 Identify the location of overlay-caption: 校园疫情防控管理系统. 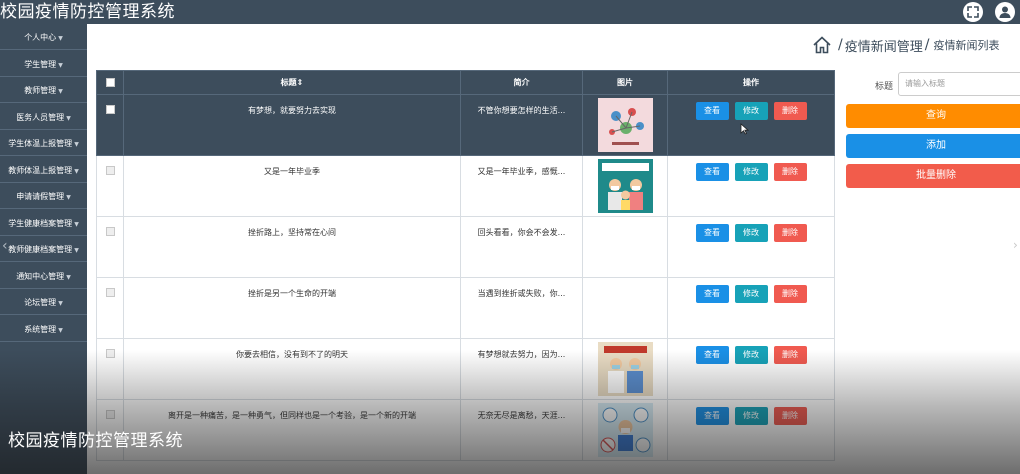
(95, 441).